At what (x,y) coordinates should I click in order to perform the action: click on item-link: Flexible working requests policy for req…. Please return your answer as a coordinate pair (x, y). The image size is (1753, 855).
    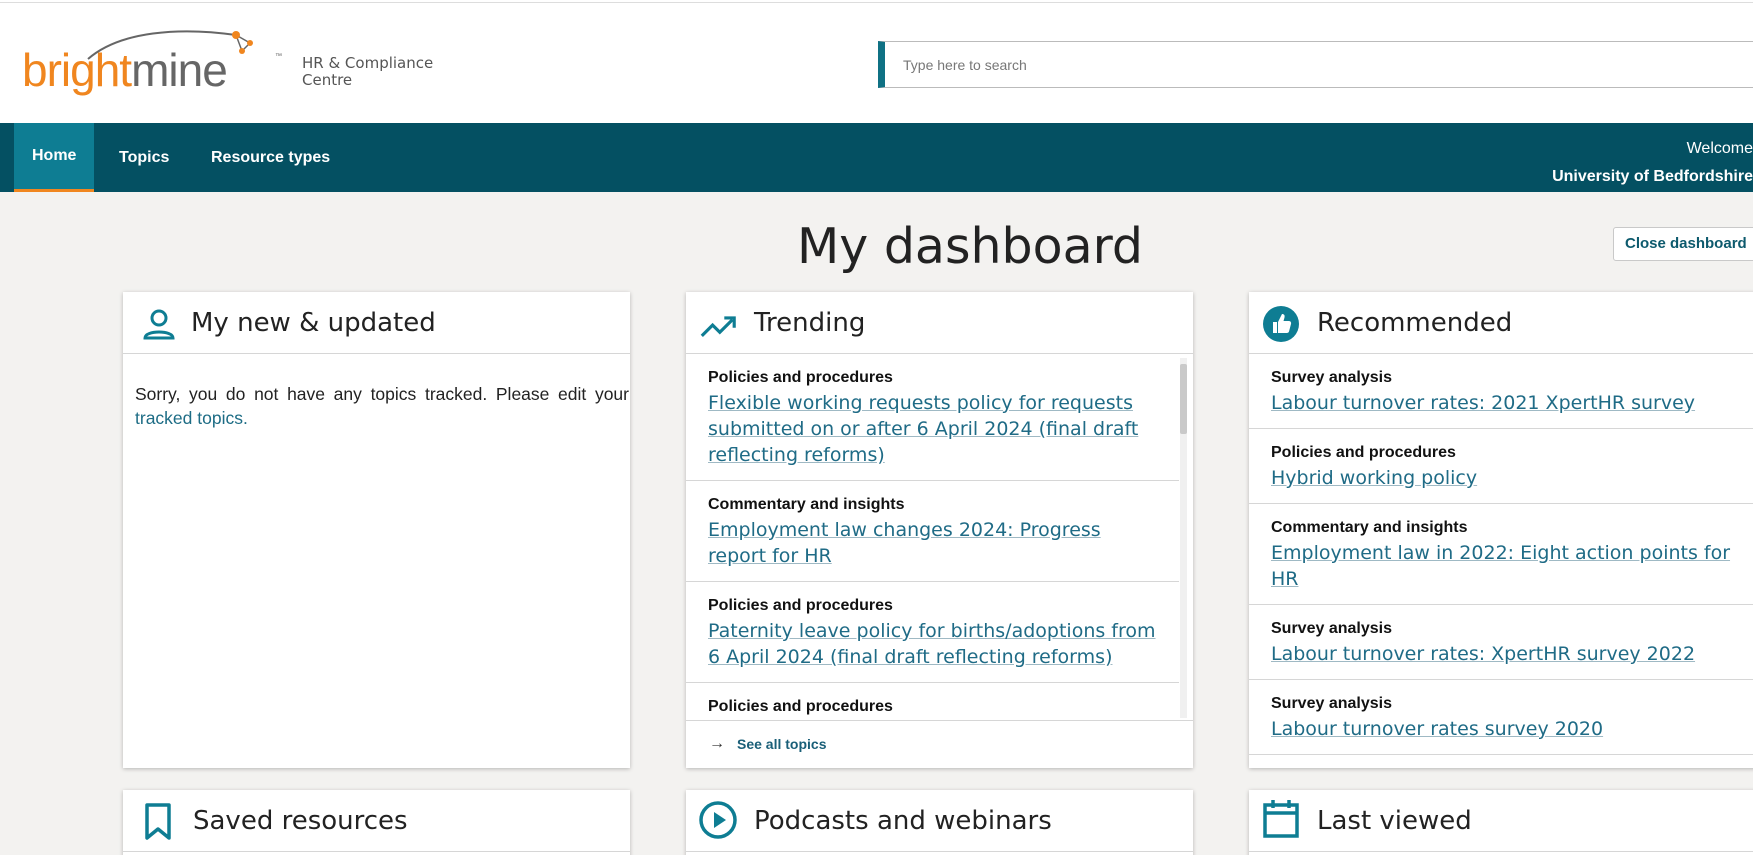
    Looking at the image, I should click on (932, 429).